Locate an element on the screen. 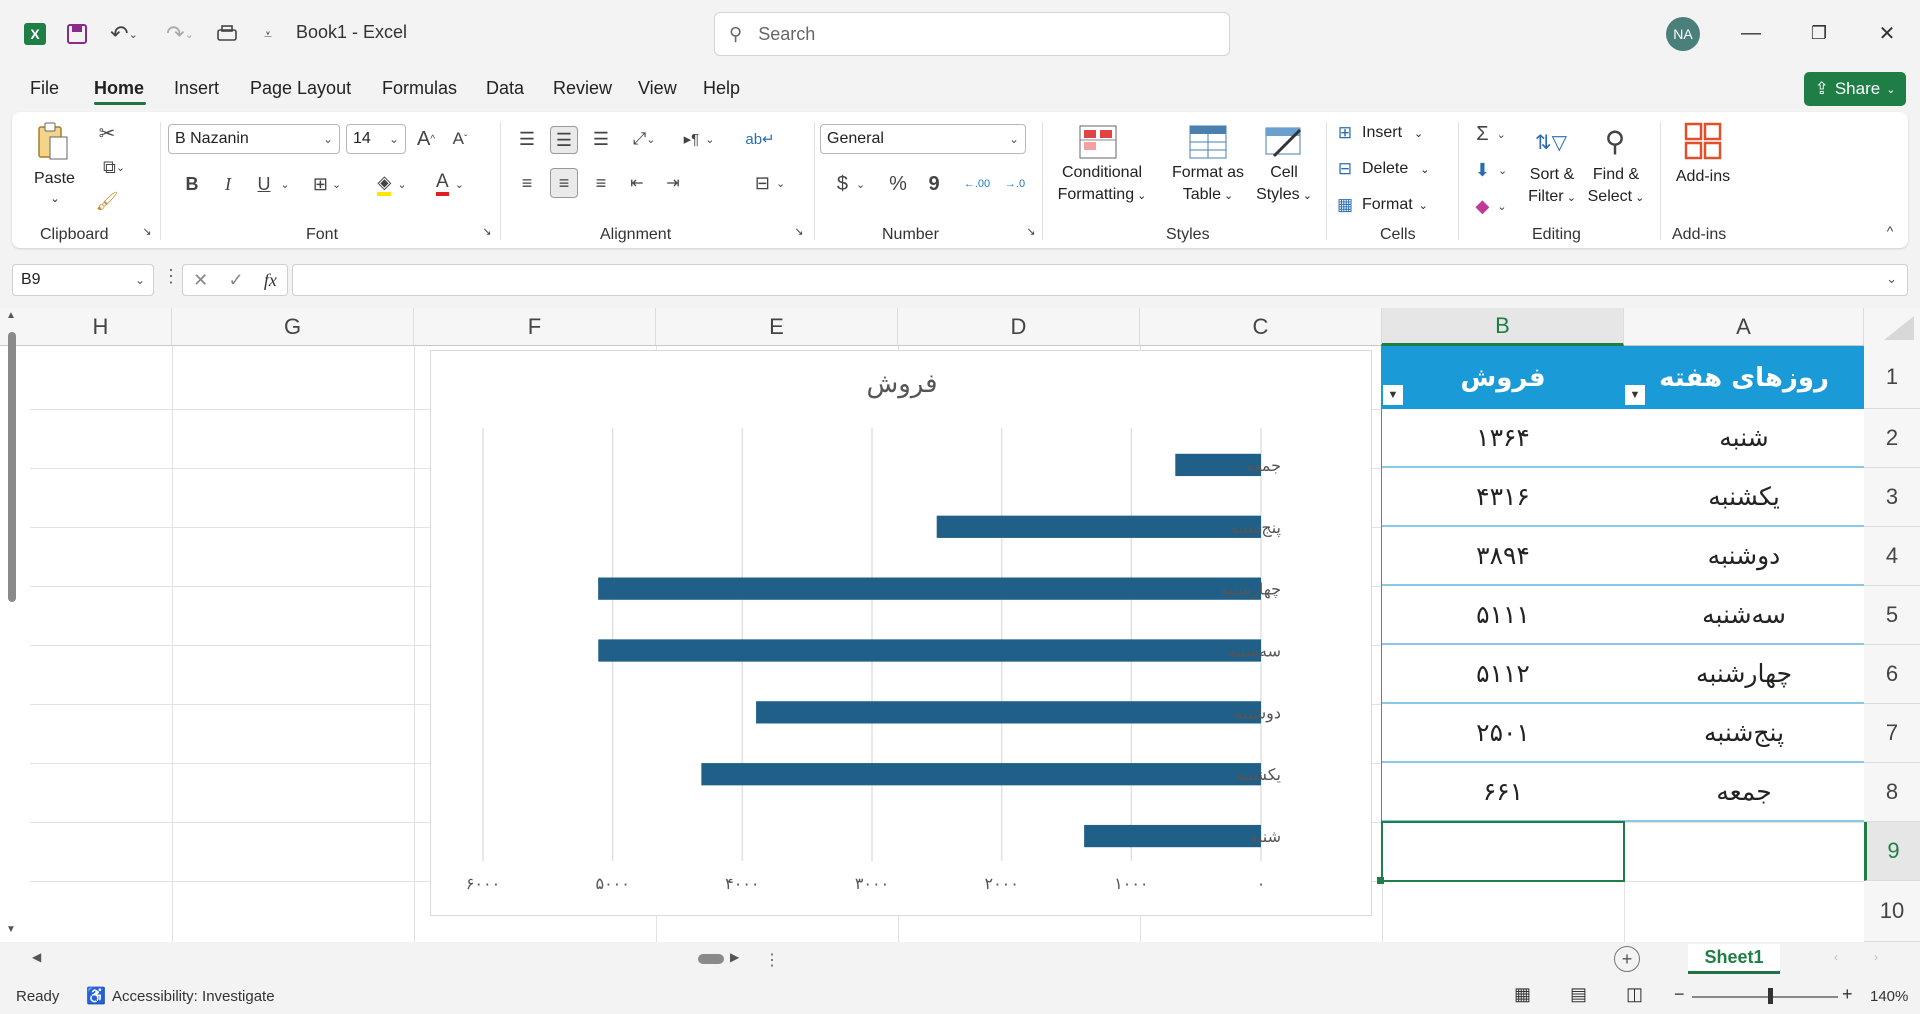 This screenshot has width=1920, height=1014. insert-function-icon: fx is located at coordinates (270, 280).